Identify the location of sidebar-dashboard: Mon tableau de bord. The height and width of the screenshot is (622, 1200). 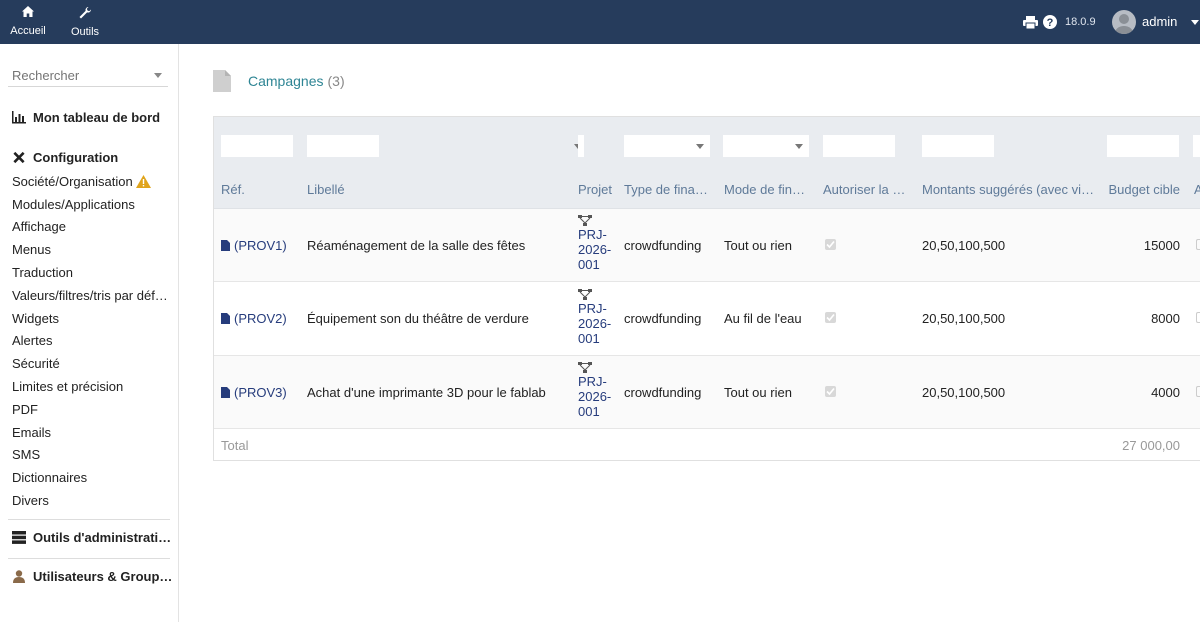
(86, 117).